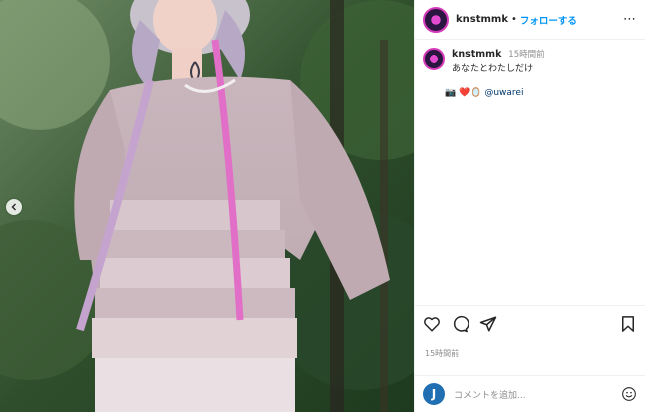 Image resolution: width=645 pixels, height=412 pixels. What do you see at coordinates (436, 19) in the screenshot?
I see `avatar` at bounding box center [436, 19].